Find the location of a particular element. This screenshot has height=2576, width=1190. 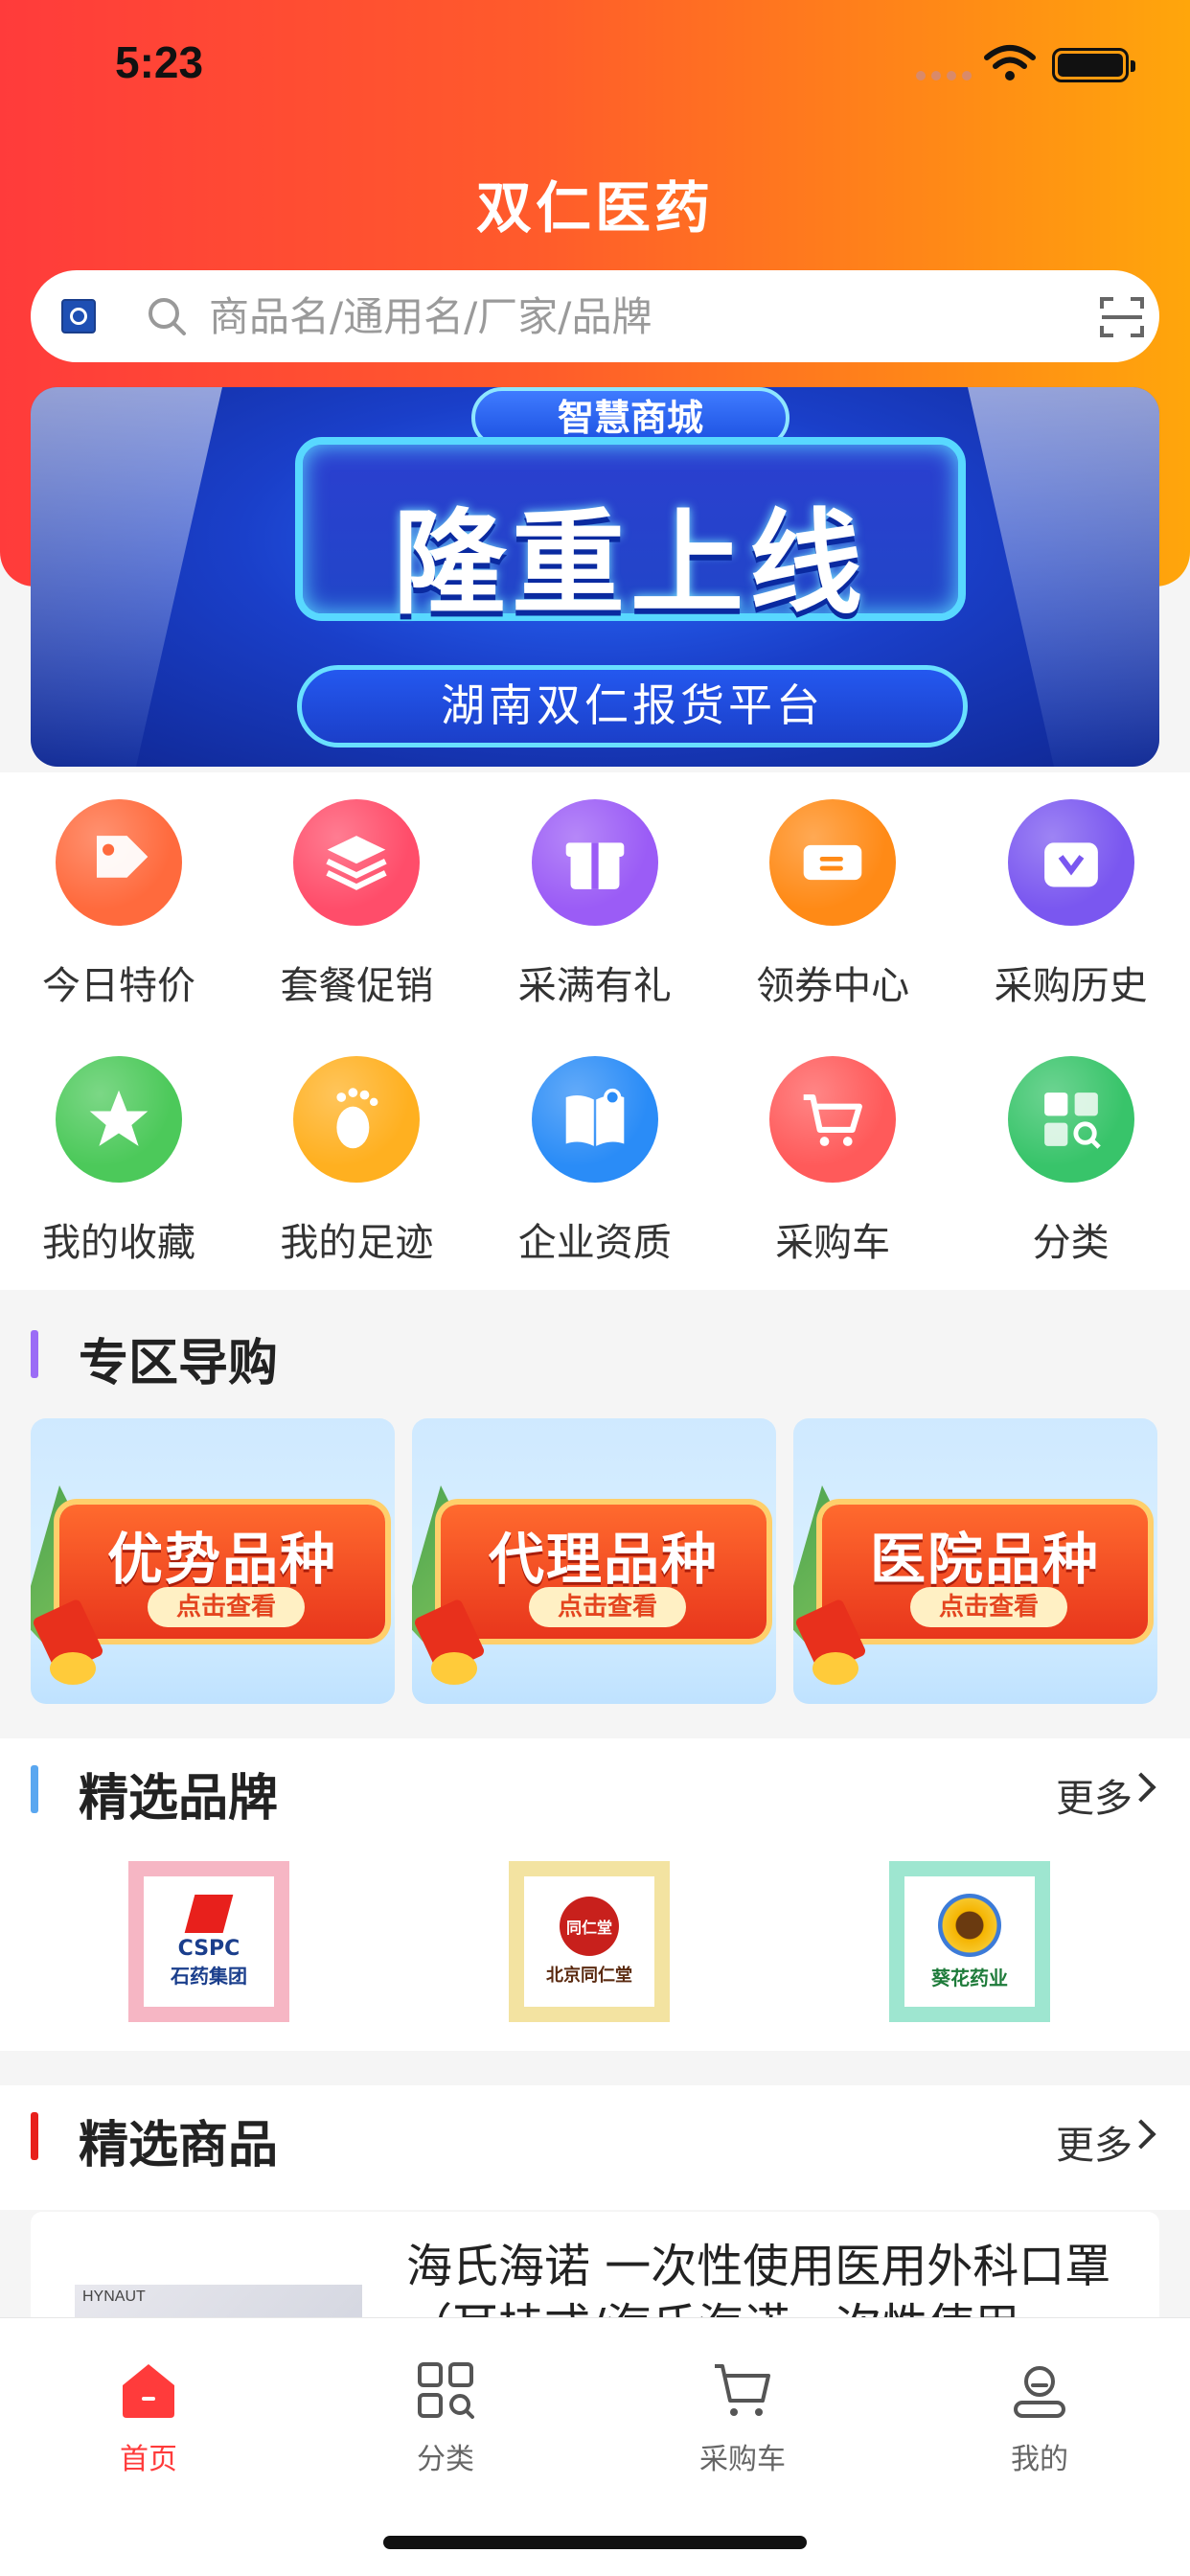

sunflower-icon is located at coordinates (969, 1925).